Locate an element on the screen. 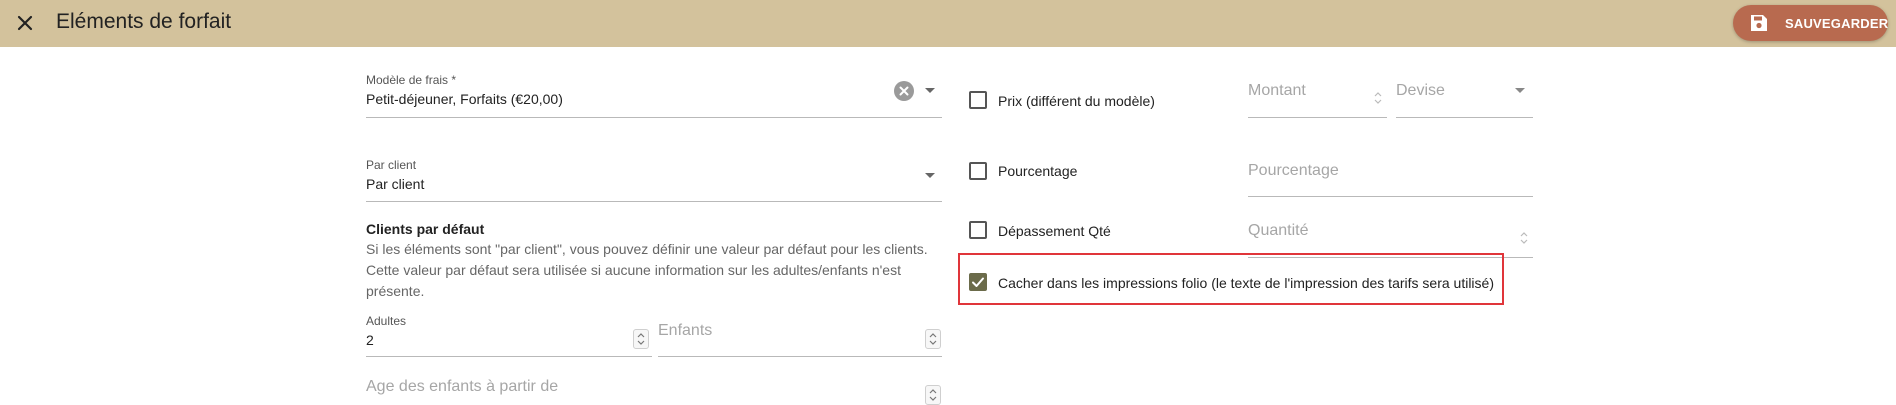 This screenshot has width=1896, height=405. price-checkbox is located at coordinates (978, 100).